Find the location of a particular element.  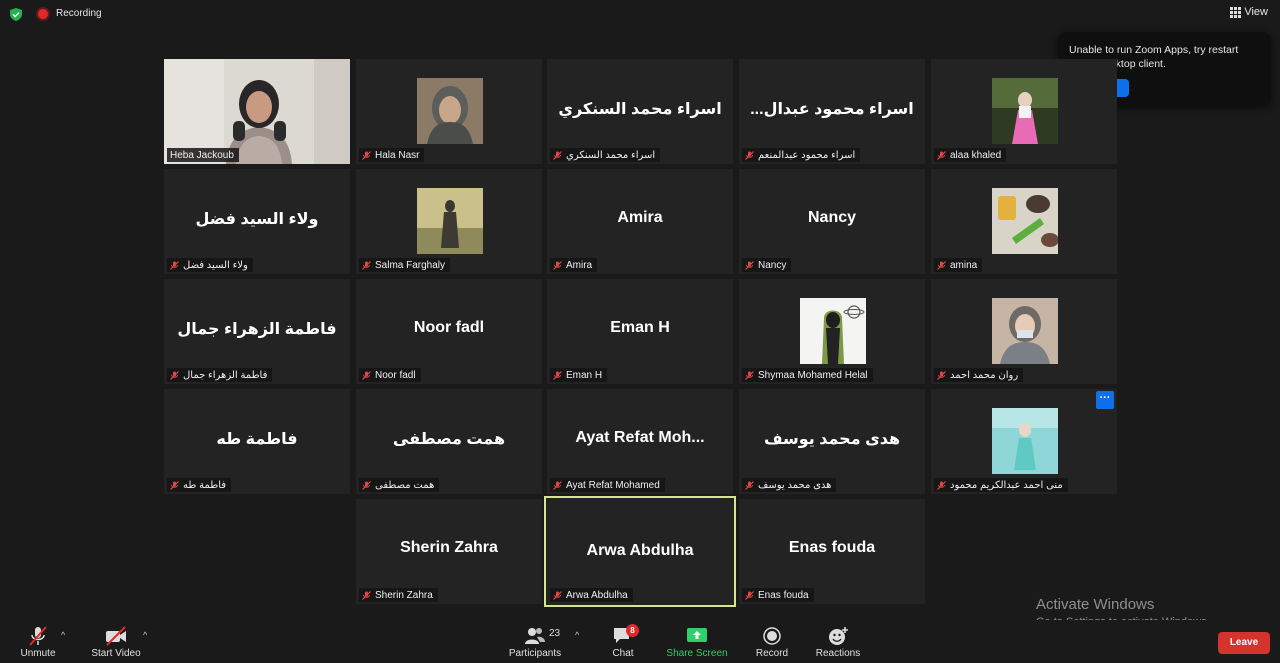

participant-tile-enas: Enas fouda Enas fouda is located at coordinates (832, 551).